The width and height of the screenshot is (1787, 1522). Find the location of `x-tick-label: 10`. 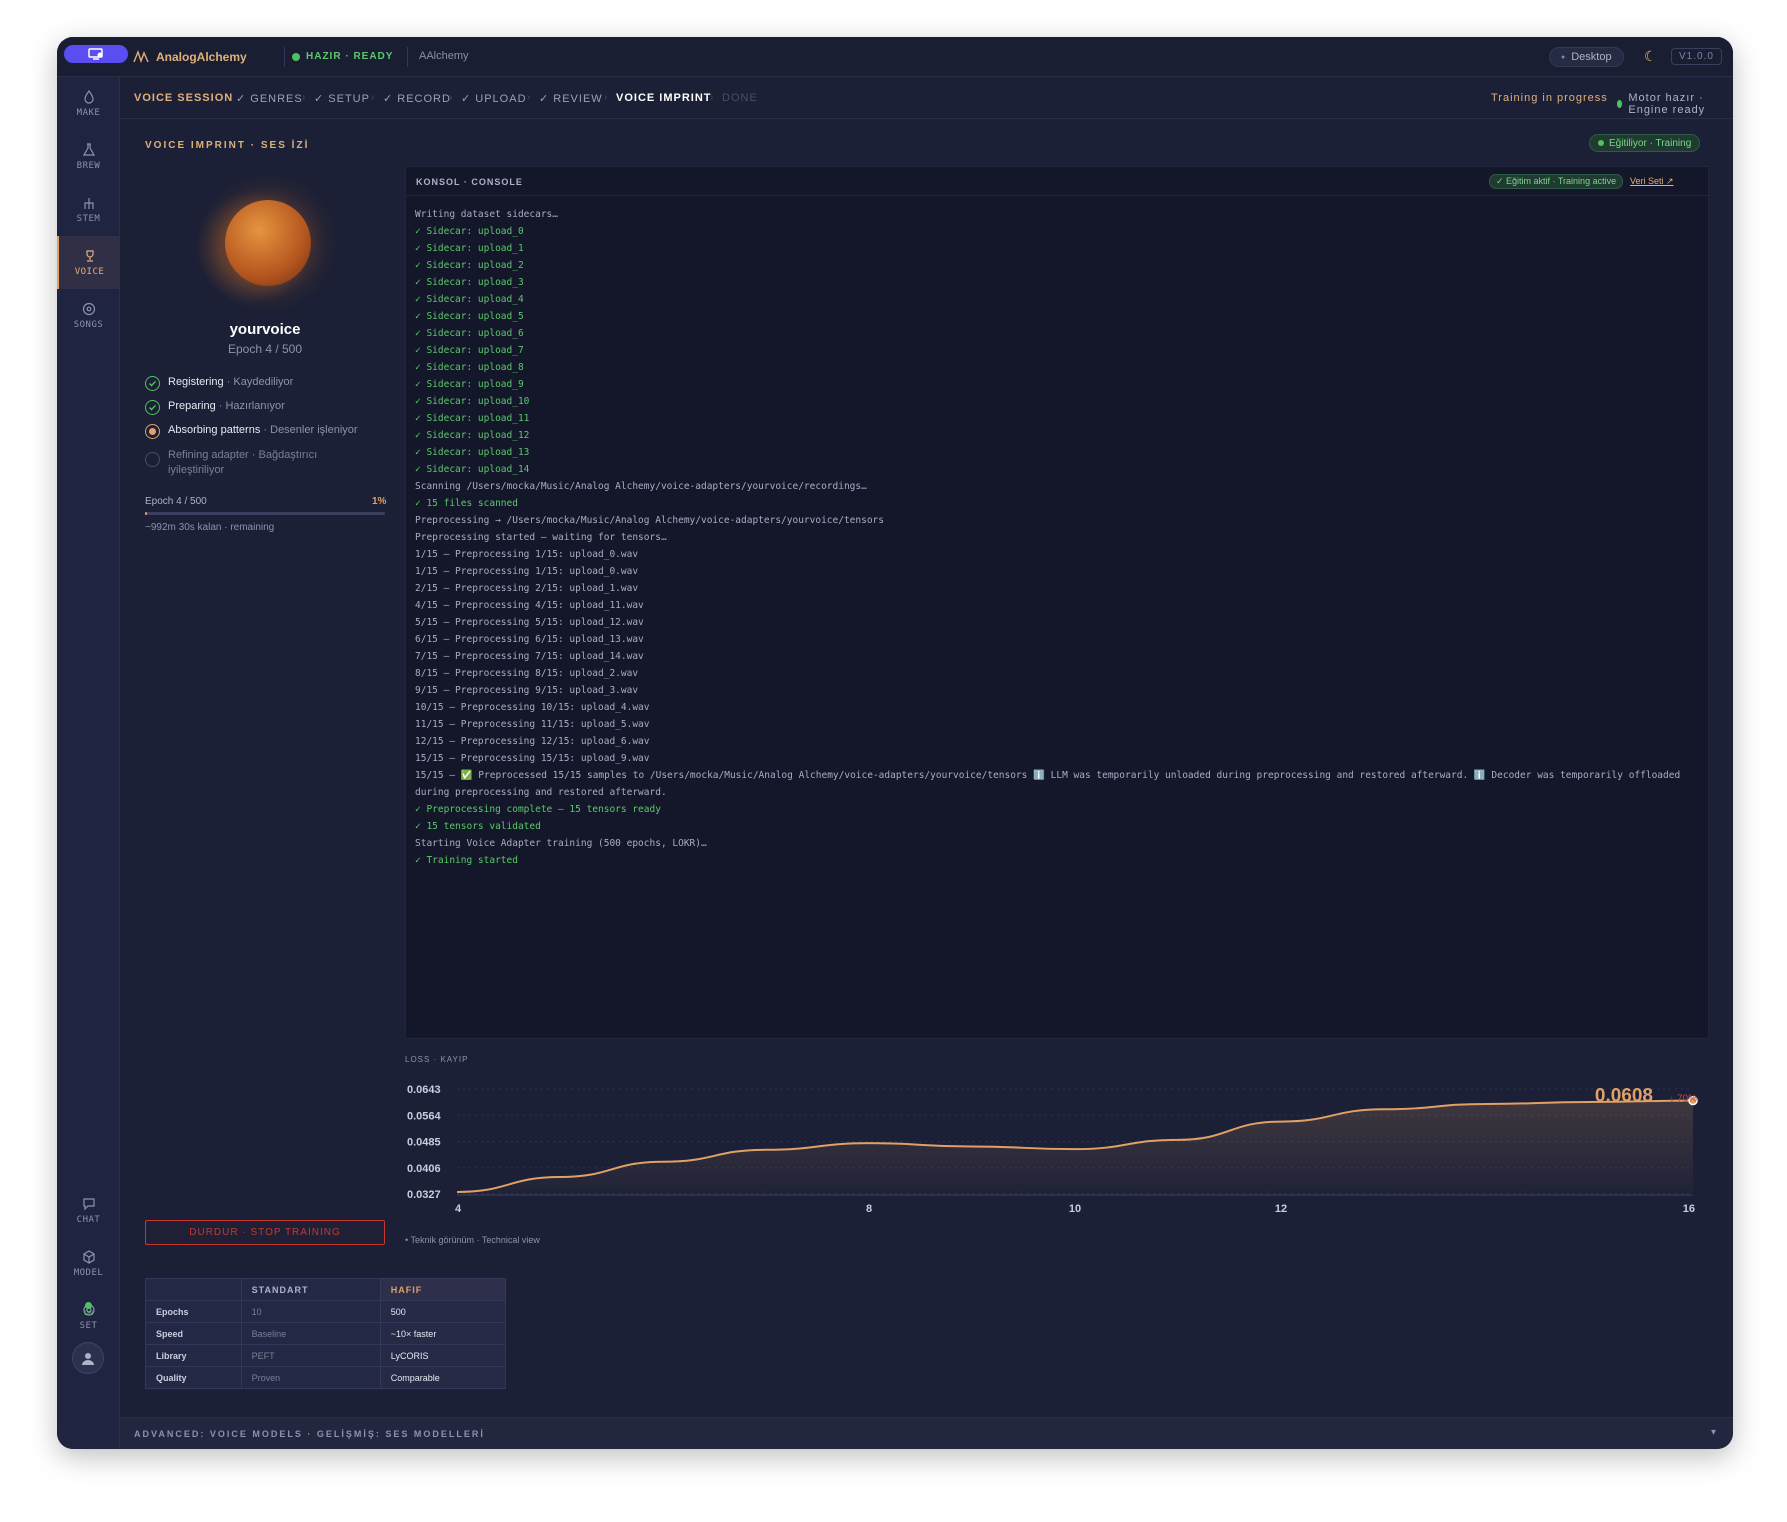

x-tick-label: 10 is located at coordinates (1075, 1209).